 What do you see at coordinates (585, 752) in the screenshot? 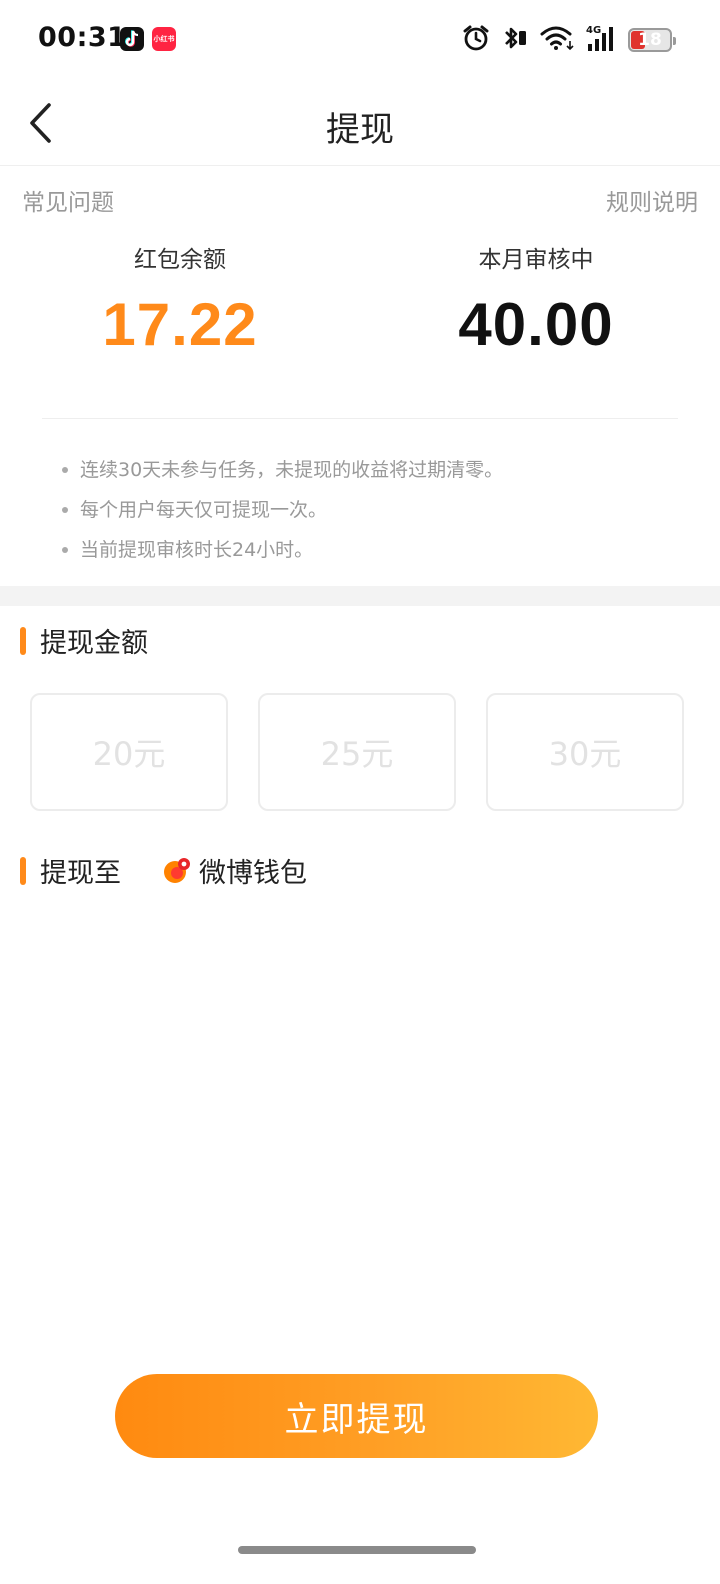
I see `amount-option-30: 30元` at bounding box center [585, 752].